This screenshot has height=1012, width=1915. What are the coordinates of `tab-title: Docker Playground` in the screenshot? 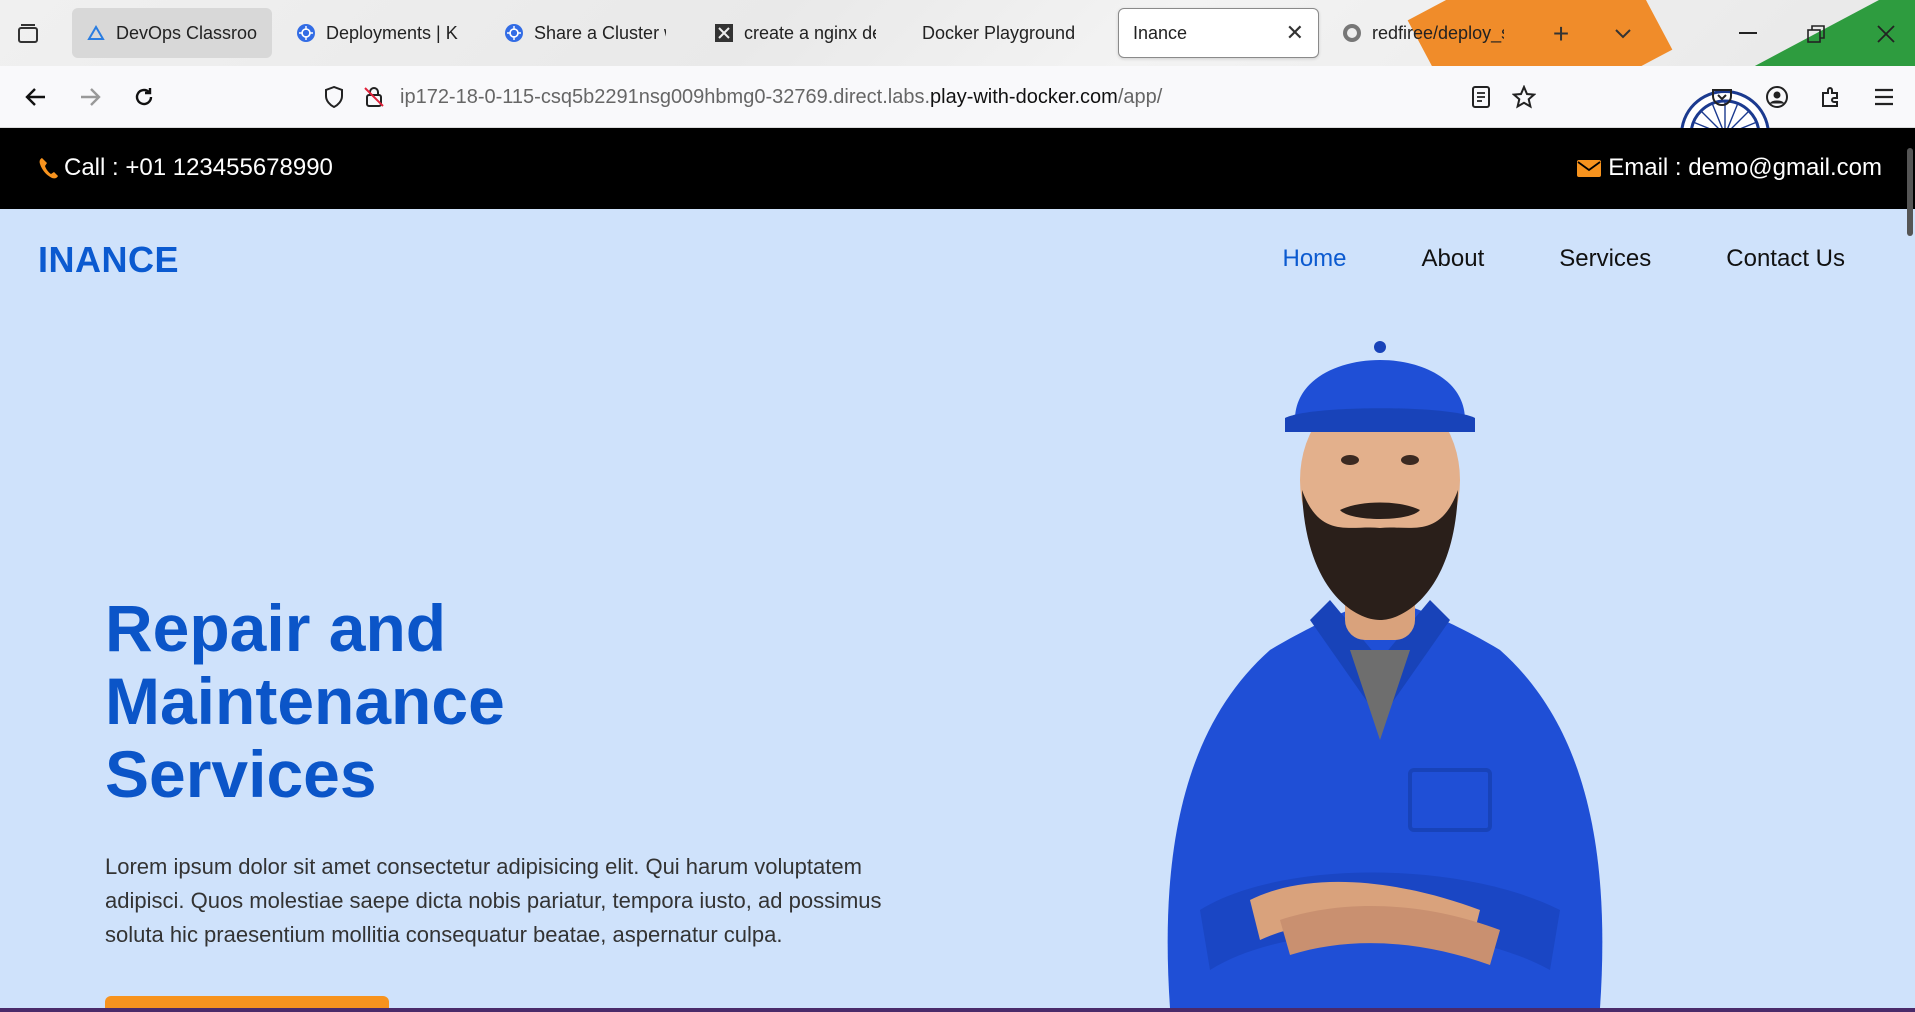 It's located at (999, 32).